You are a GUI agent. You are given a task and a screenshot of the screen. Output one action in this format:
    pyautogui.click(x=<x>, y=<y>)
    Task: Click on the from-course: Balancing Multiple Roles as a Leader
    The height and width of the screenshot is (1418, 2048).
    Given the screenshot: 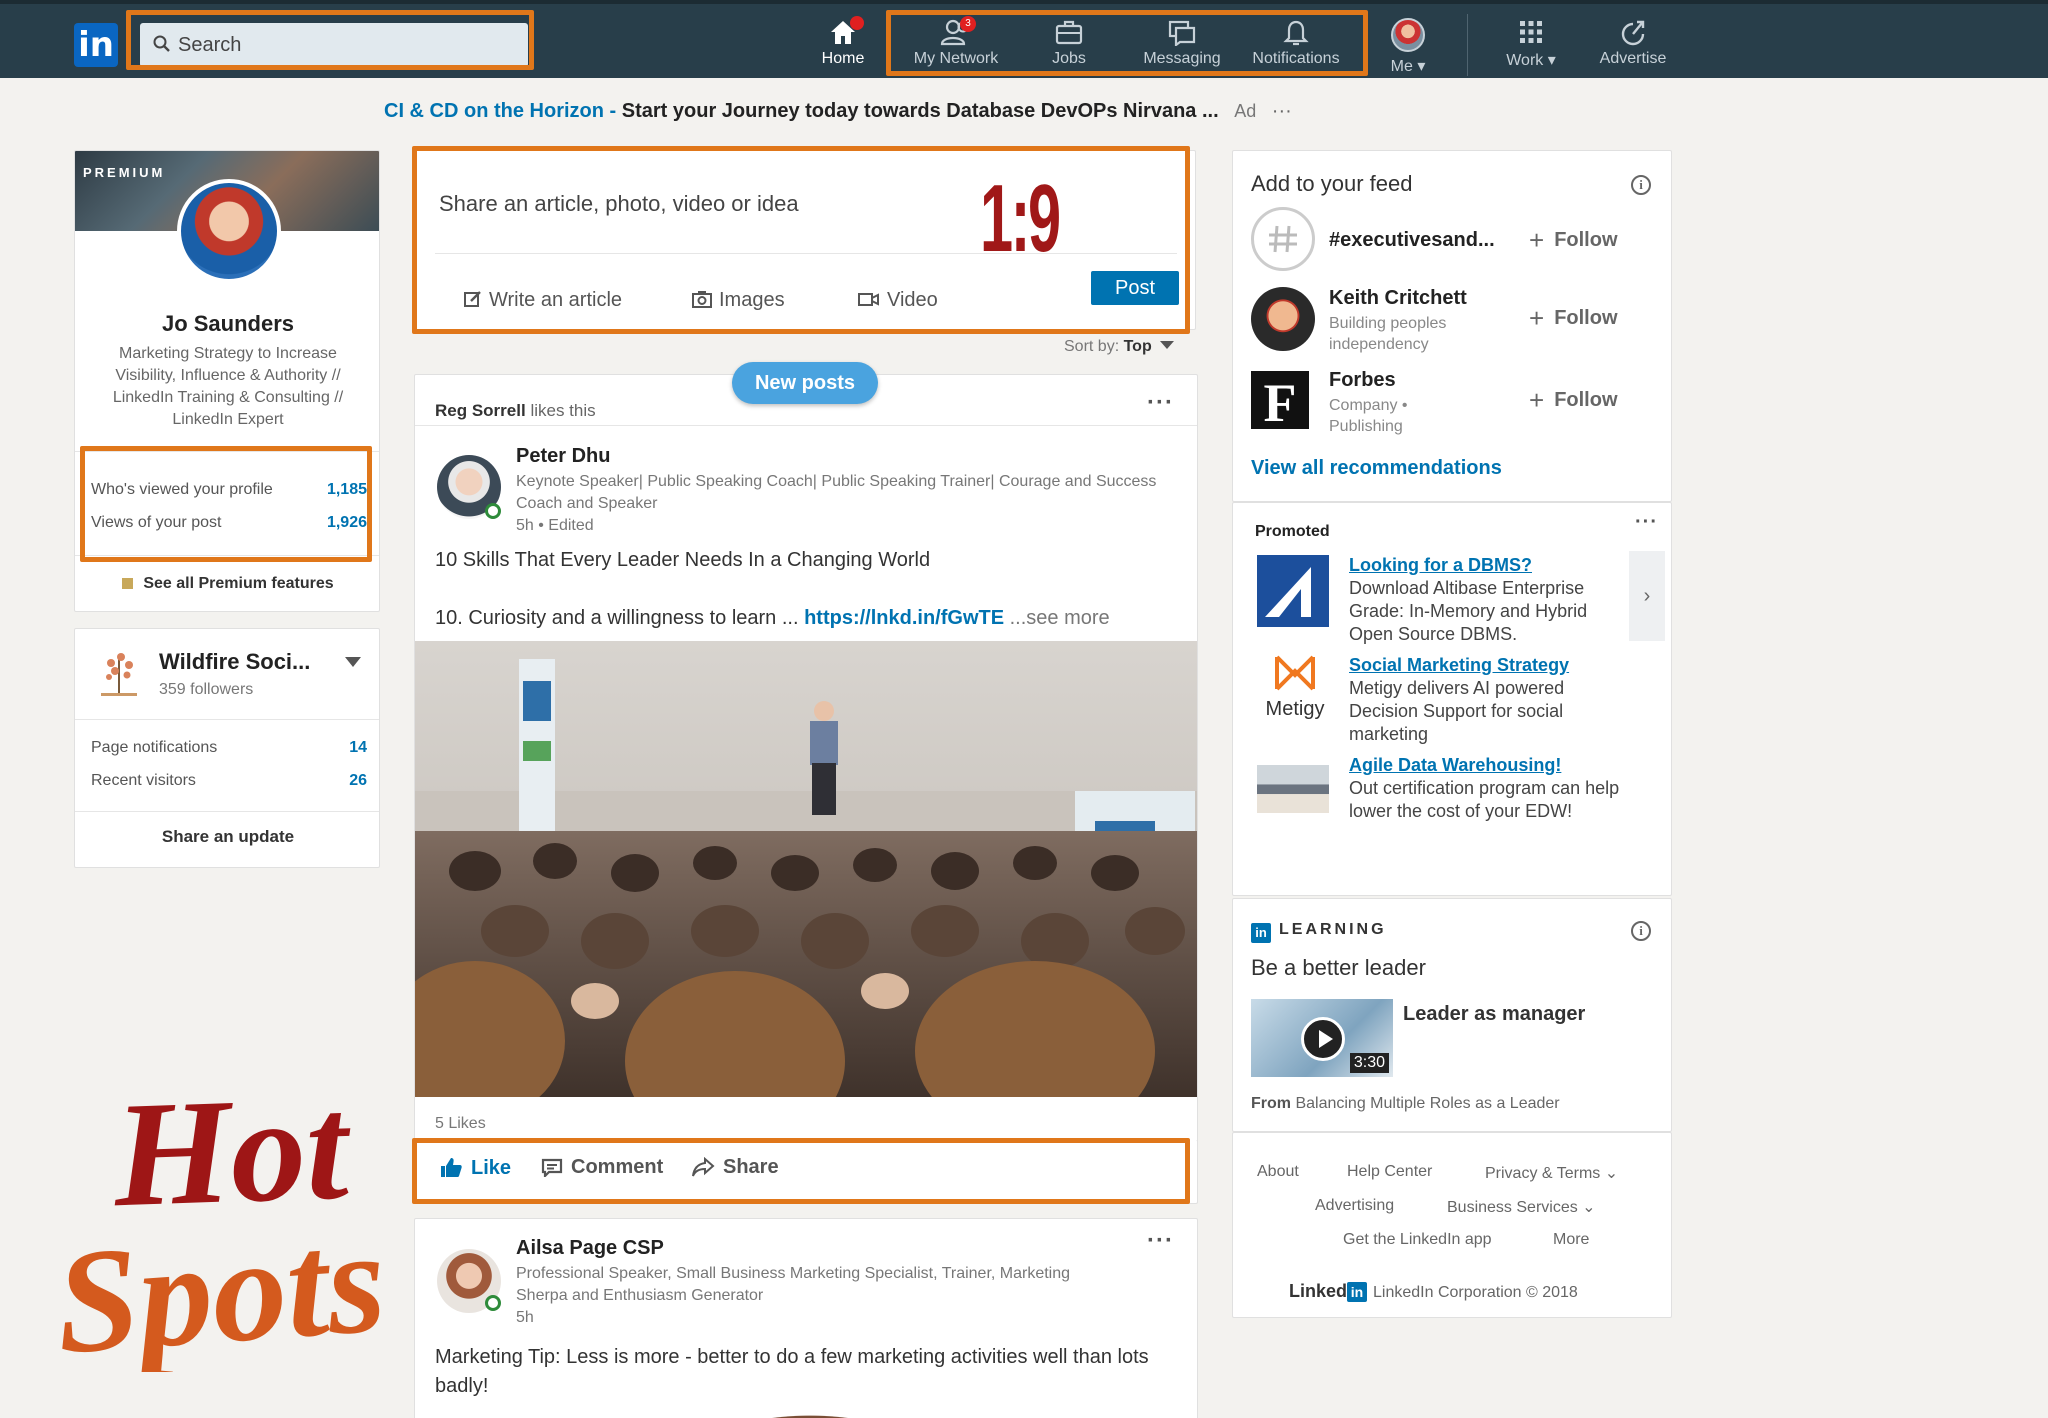 What is the action you would take?
    pyautogui.click(x=1427, y=1103)
    